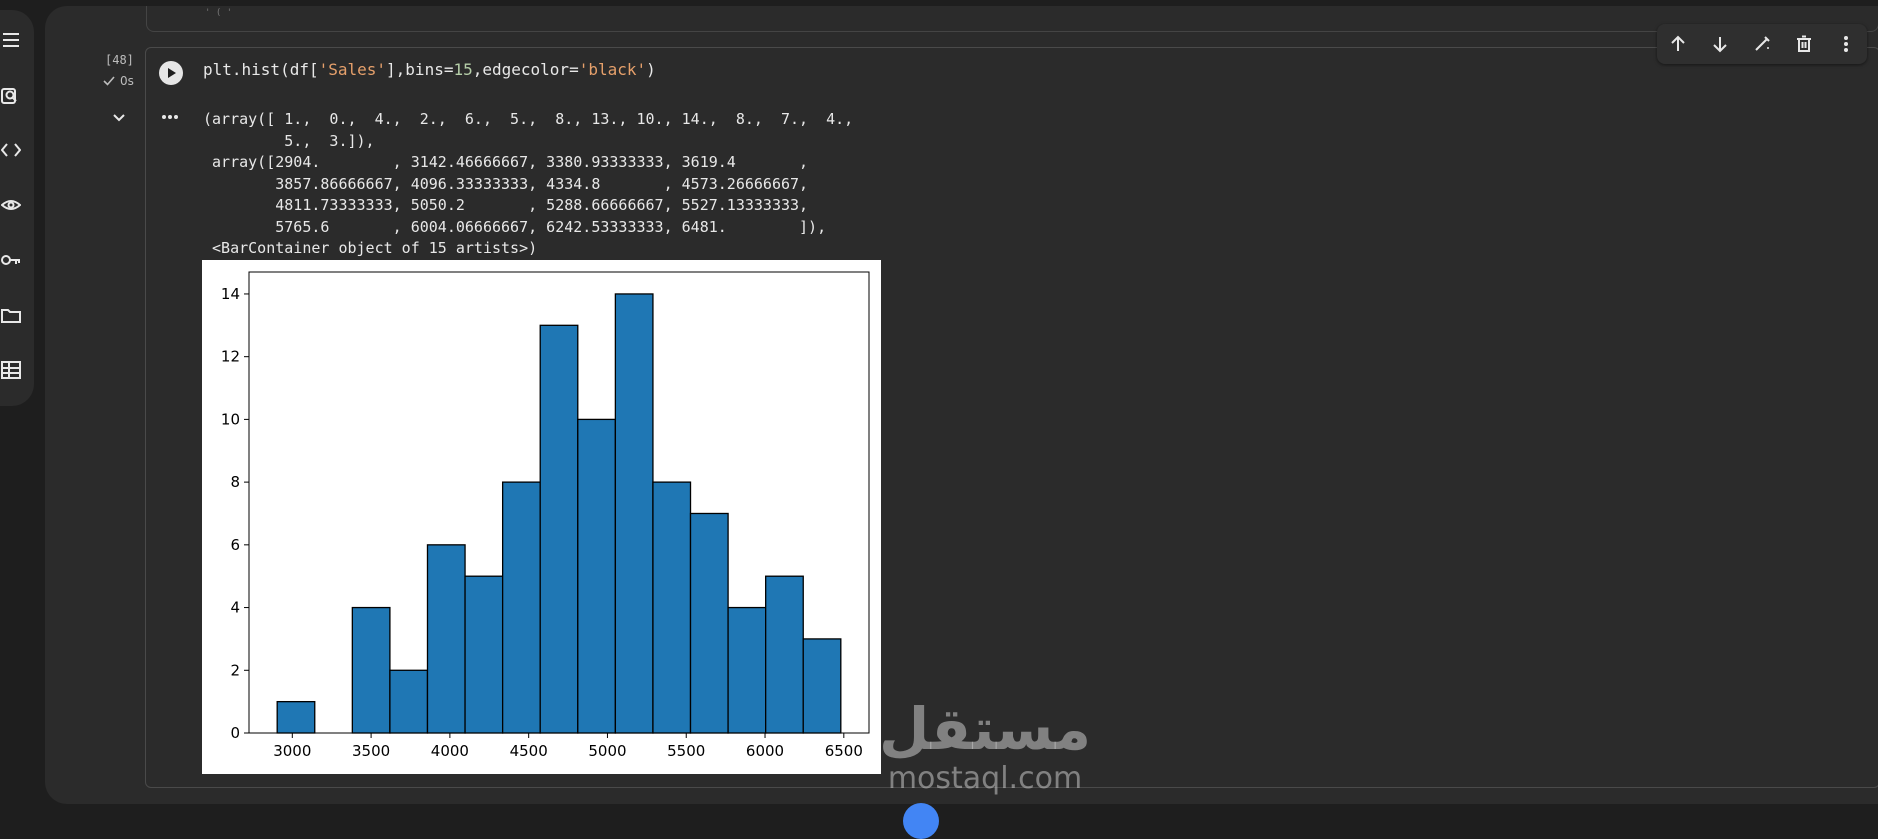 The height and width of the screenshot is (839, 1878). What do you see at coordinates (109, 81) in the screenshot?
I see `check-icon` at bounding box center [109, 81].